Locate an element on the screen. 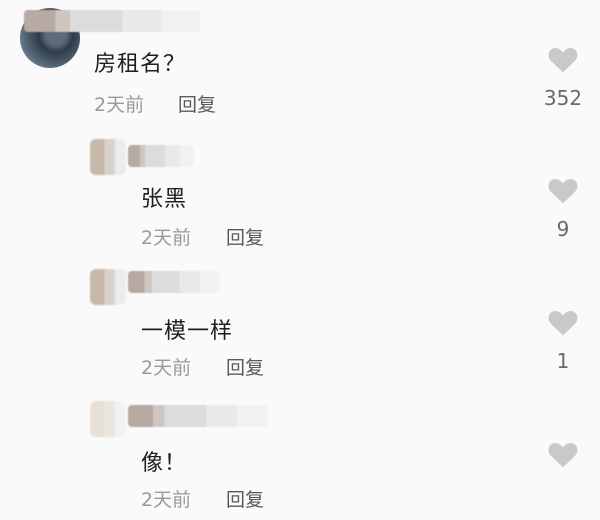  like-count: 352 is located at coordinates (563, 98).